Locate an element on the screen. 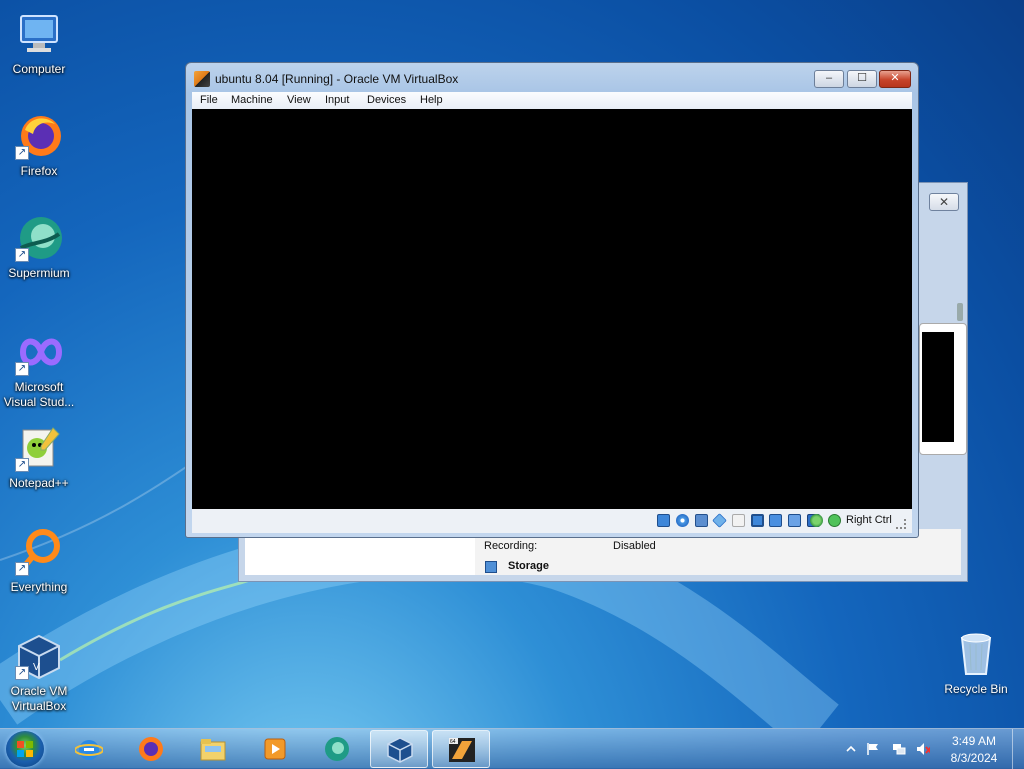 The image size is (1024, 769). shared-folders-icon is located at coordinates (757, 520).